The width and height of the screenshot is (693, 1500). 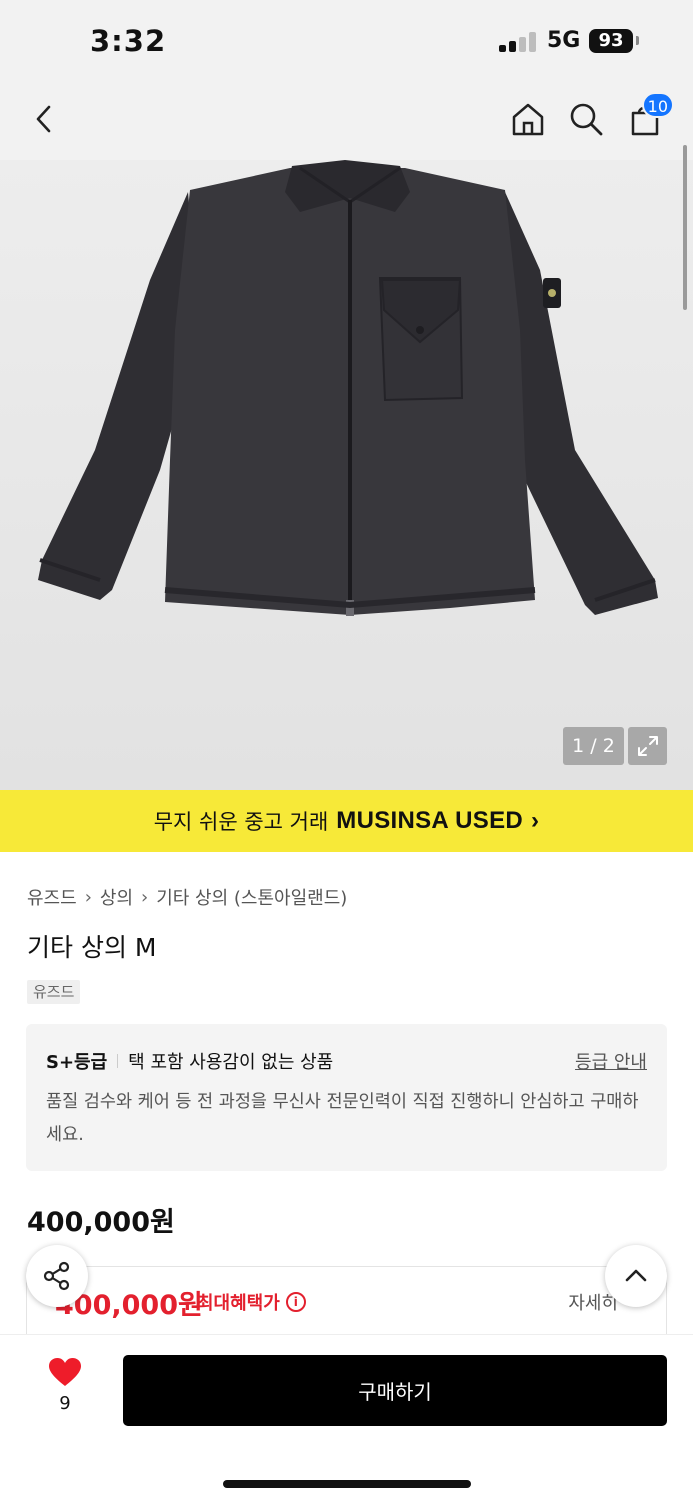 I want to click on benefit-label: 최대혜택가, so click(x=238, y=1303).